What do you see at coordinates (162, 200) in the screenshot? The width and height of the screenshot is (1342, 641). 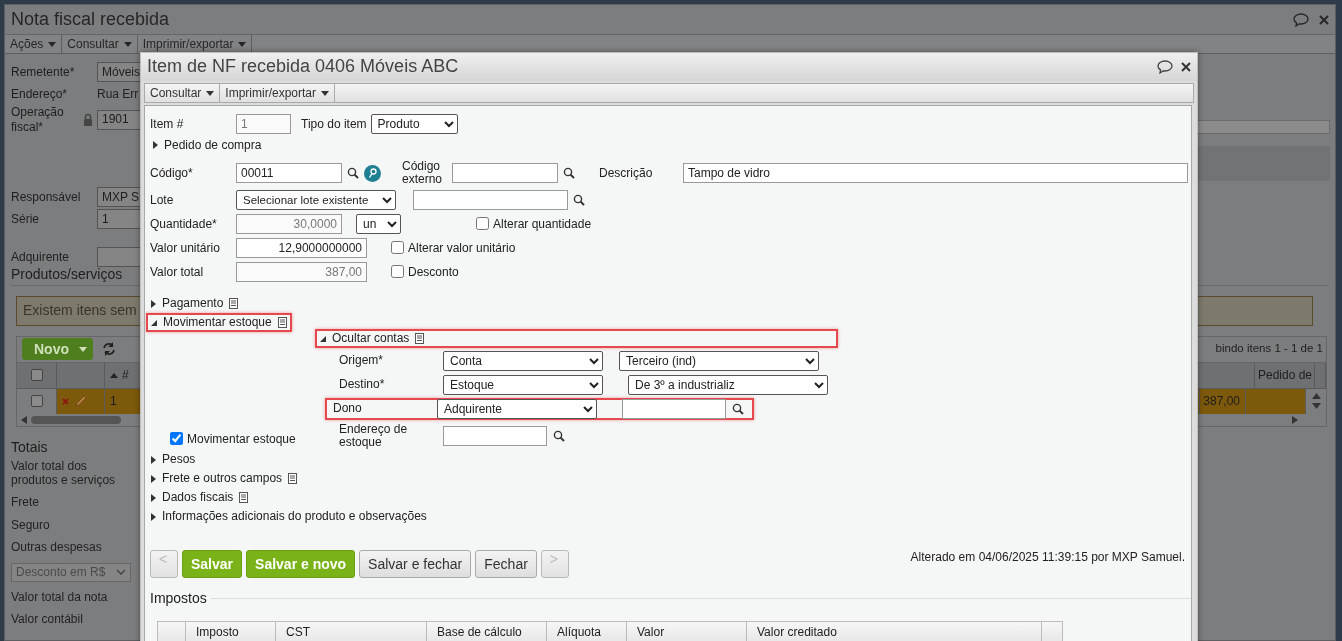 I see `field-label: Lote` at bounding box center [162, 200].